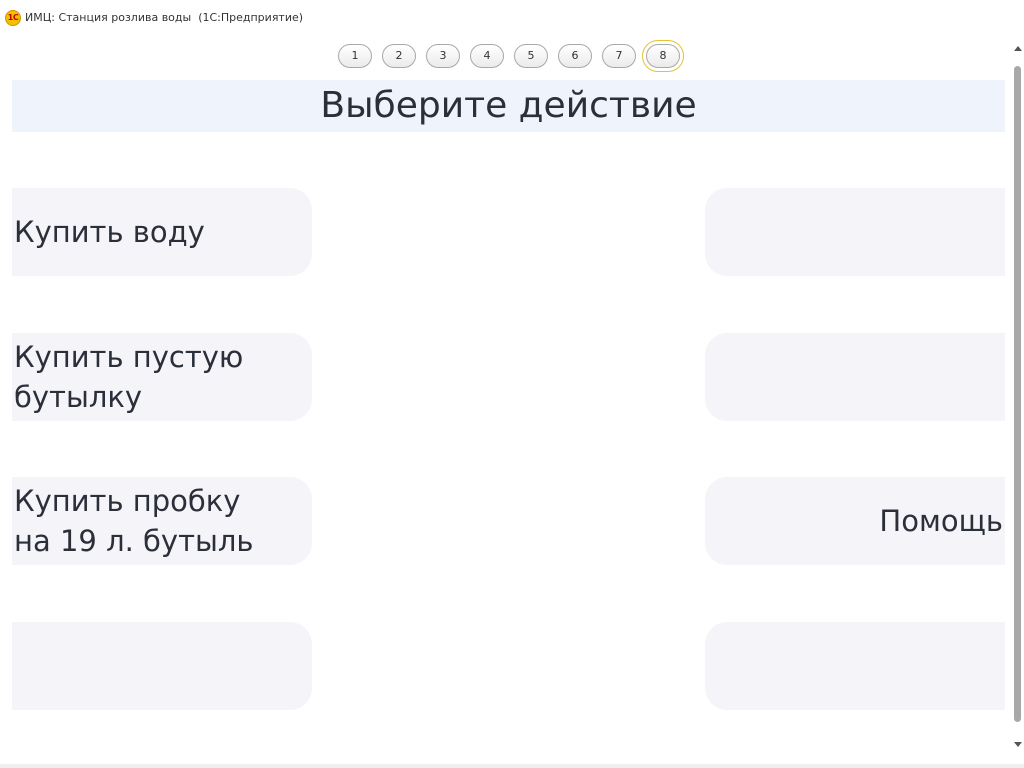  I want to click on tile-label-line2: на 19 л. бутыль, so click(134, 541).